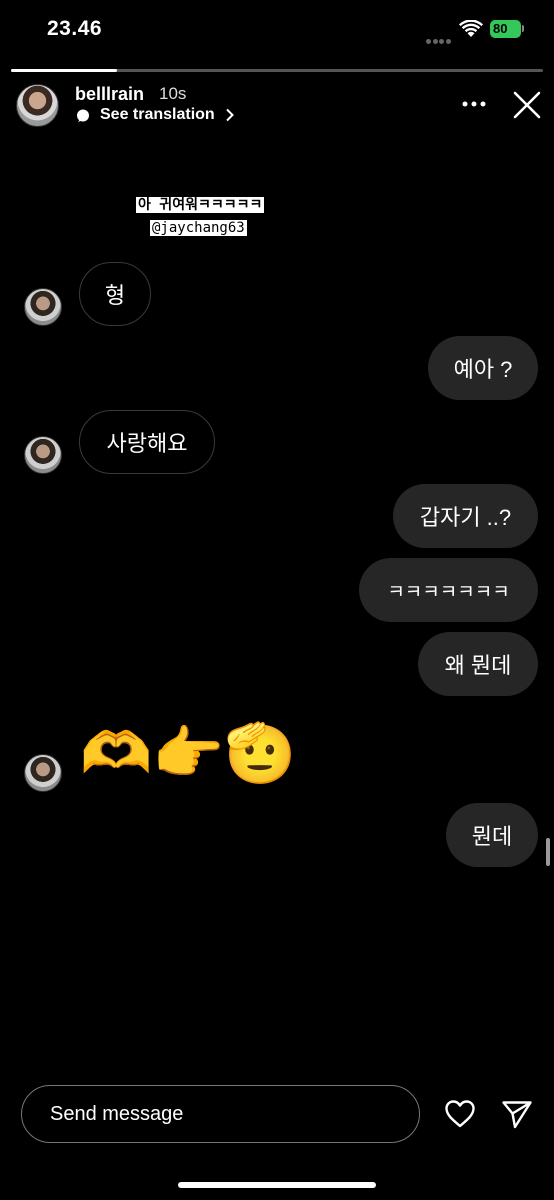 The width and height of the screenshot is (554, 1200). Describe the element at coordinates (277, 70) in the screenshot. I see `story-progress-bar` at that location.